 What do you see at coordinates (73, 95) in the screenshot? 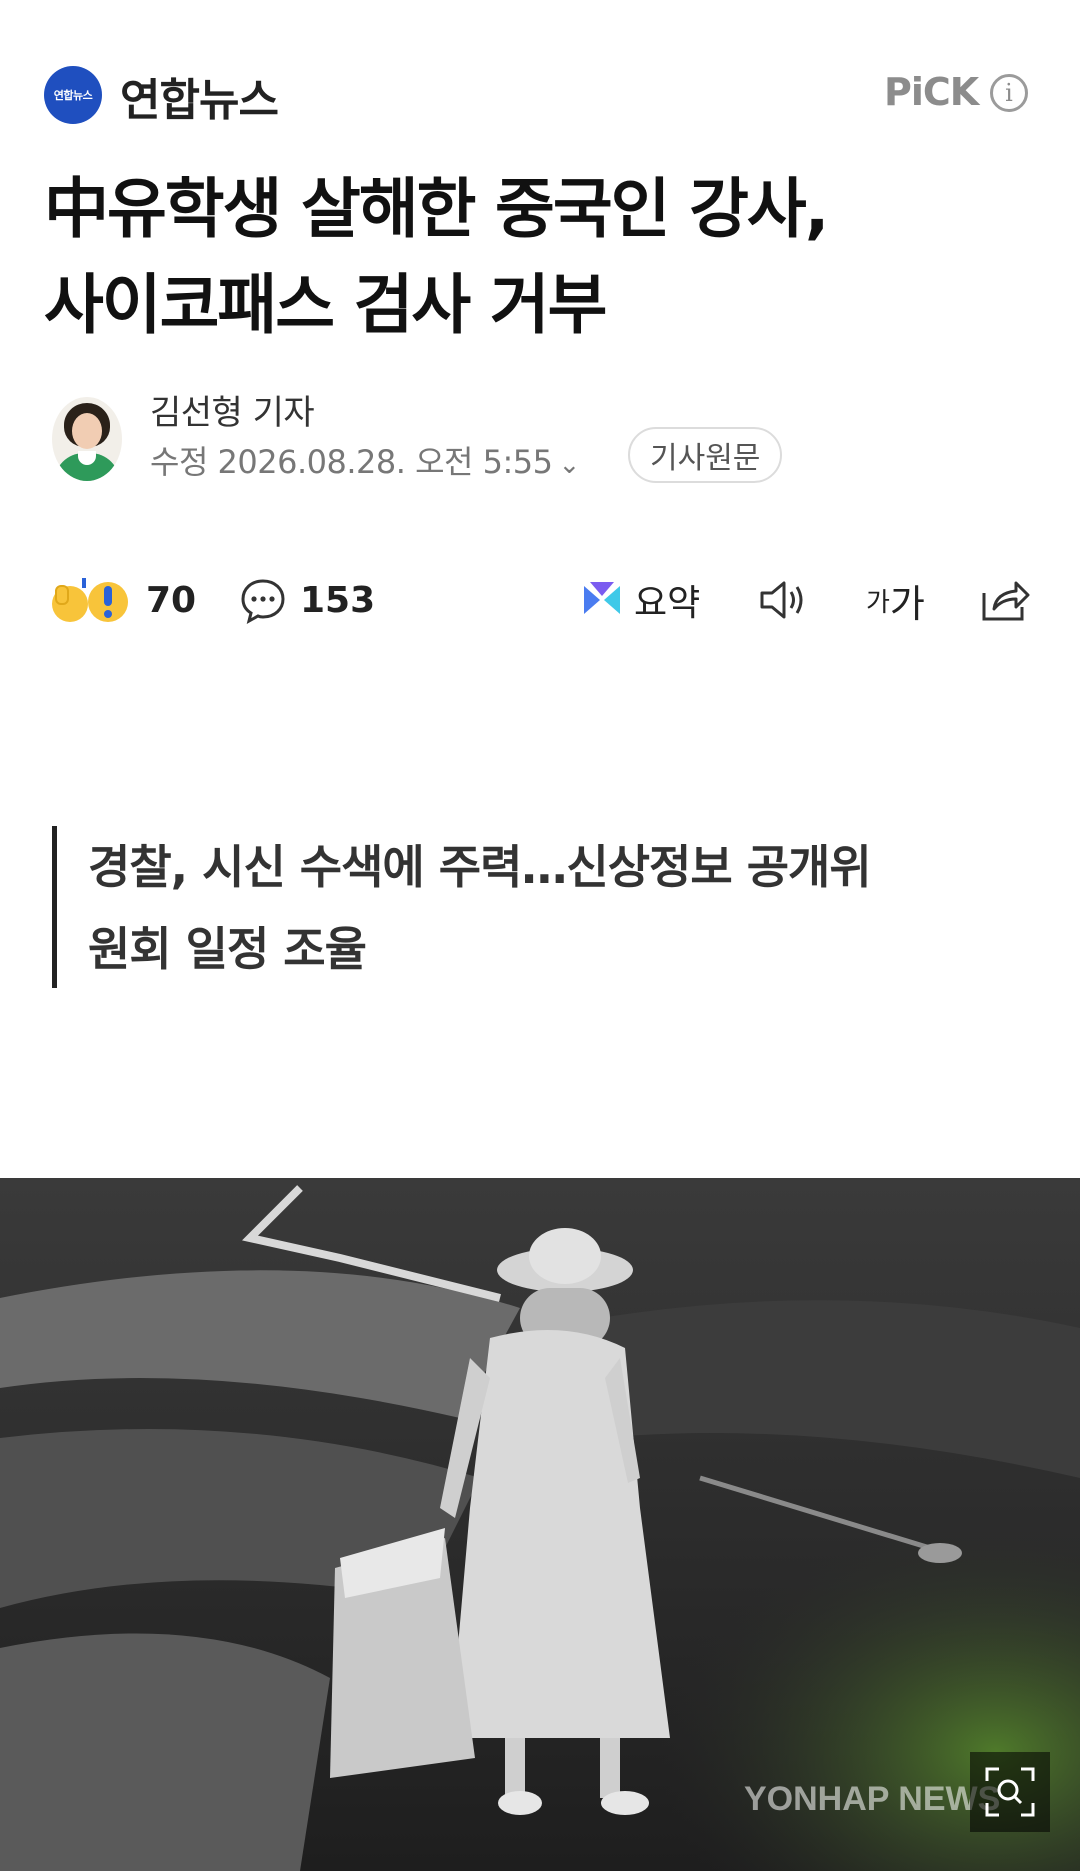
I see `press-logo: 연합뉴스` at bounding box center [73, 95].